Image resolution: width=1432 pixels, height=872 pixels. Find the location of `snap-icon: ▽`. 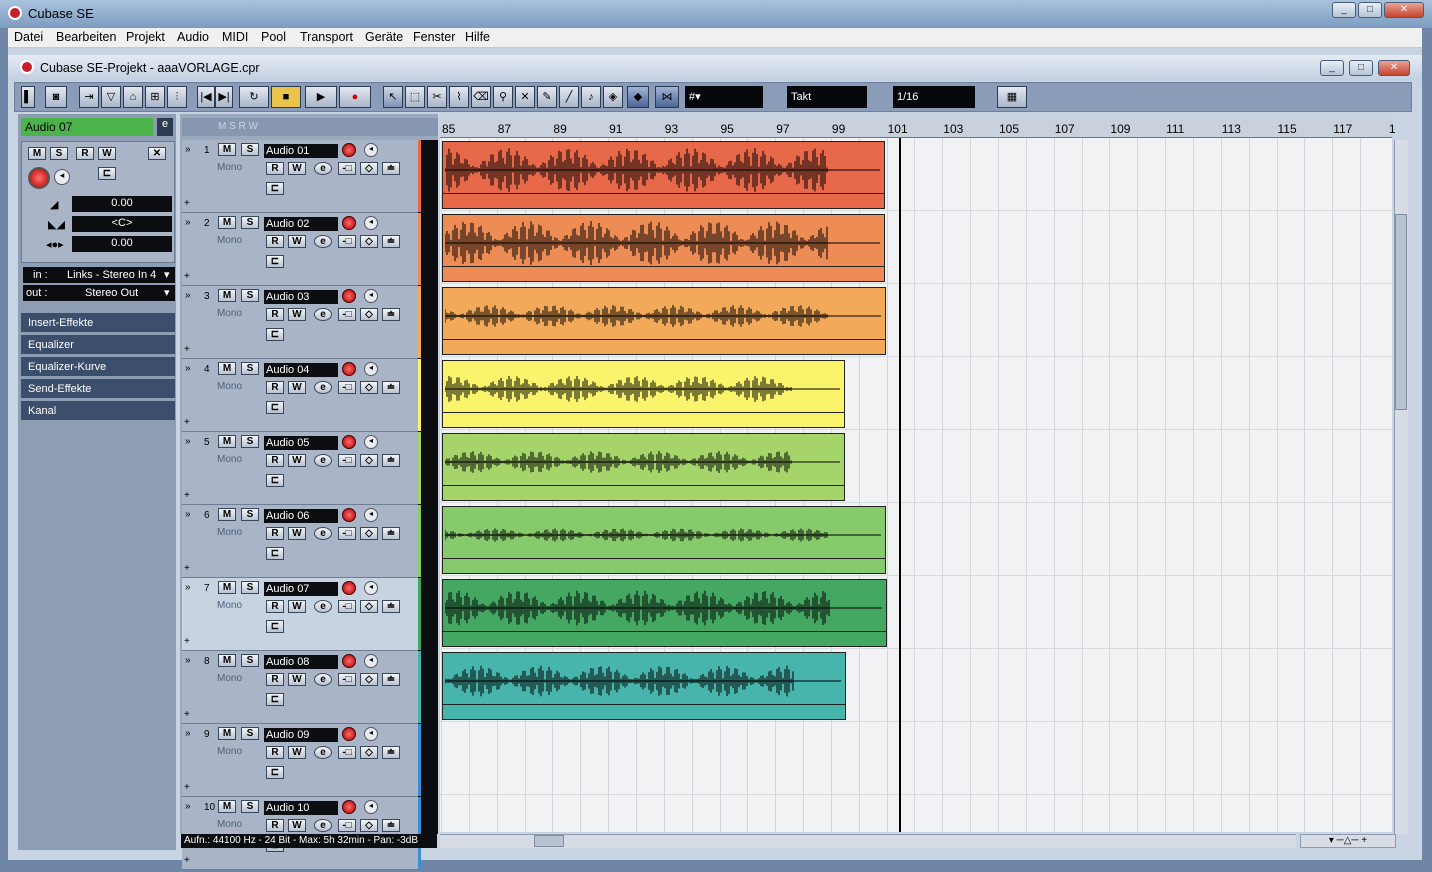

snap-icon: ▽ is located at coordinates (111, 97).